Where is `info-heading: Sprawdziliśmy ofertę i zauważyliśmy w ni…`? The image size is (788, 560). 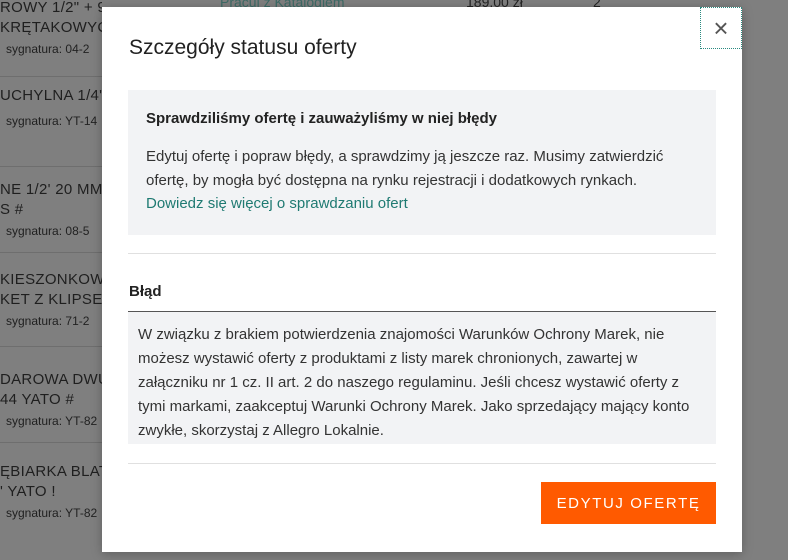
info-heading: Sprawdziliśmy ofertę i zauważyliśmy w ni… is located at coordinates (321, 118).